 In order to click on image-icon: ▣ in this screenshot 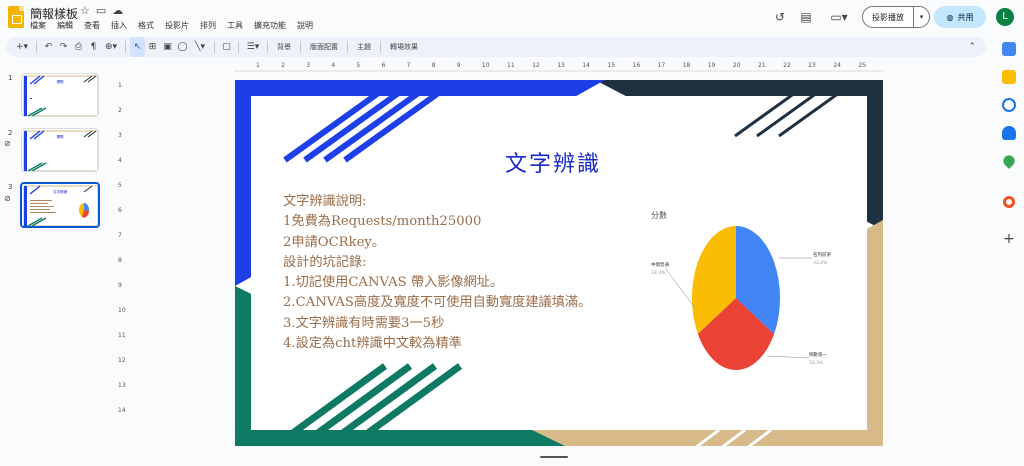, I will do `click(167, 47)`.